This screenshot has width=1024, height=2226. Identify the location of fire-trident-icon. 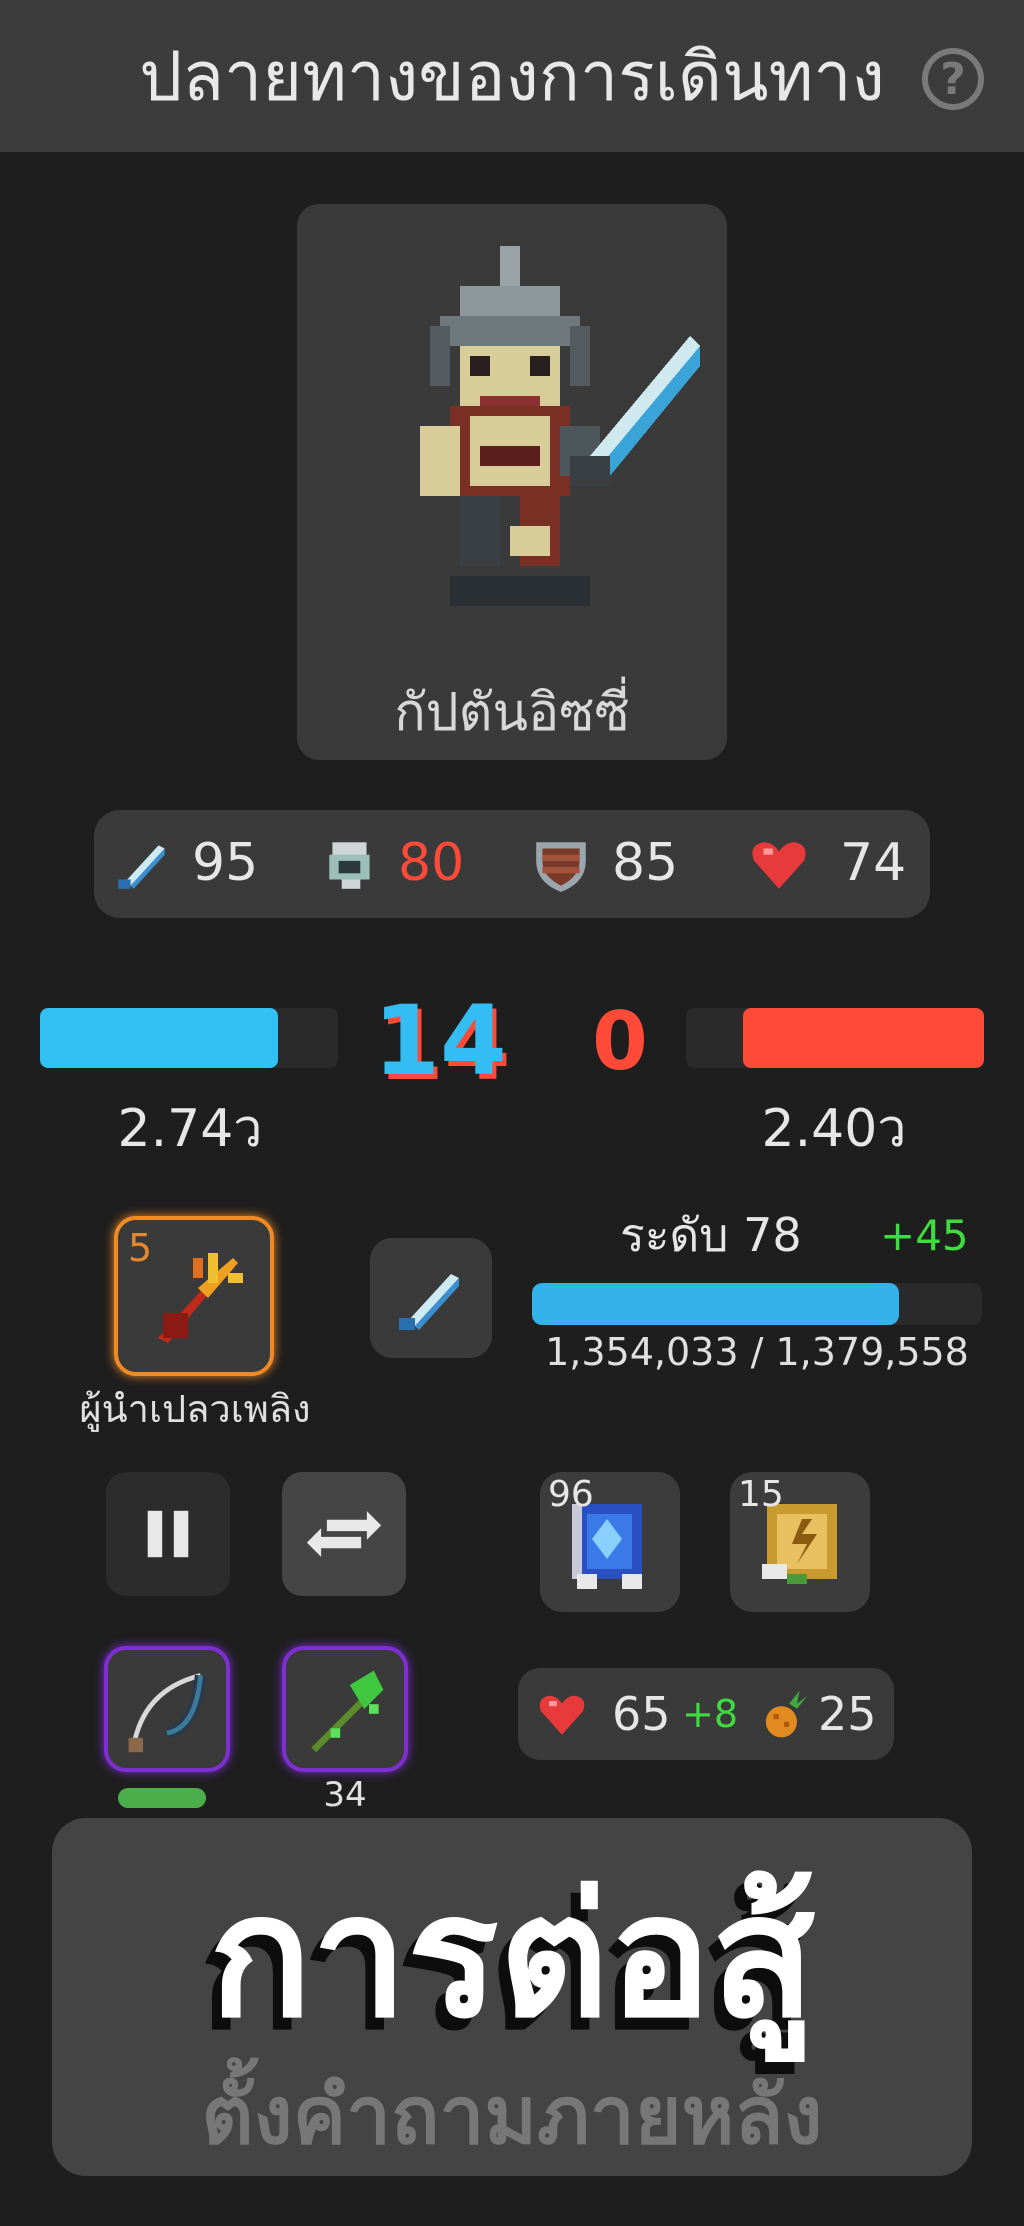
(200, 1298).